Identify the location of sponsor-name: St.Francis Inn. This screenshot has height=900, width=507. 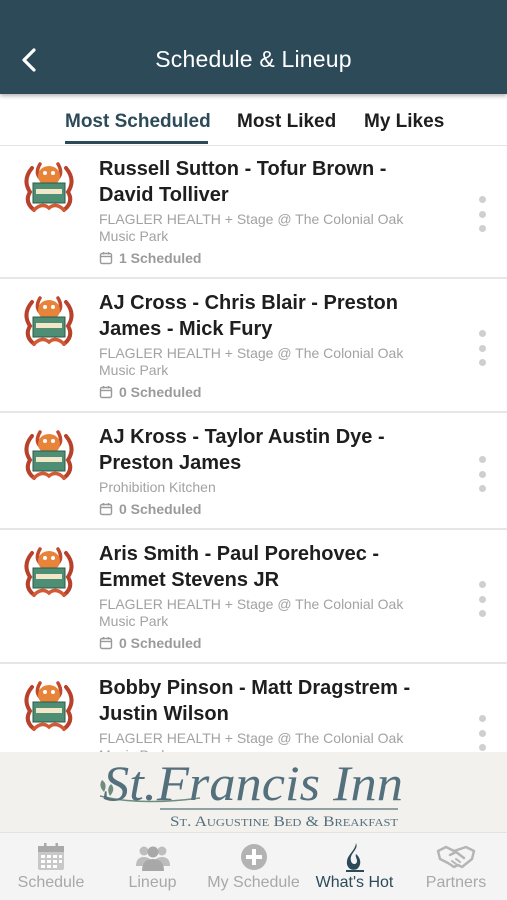
(253, 783).